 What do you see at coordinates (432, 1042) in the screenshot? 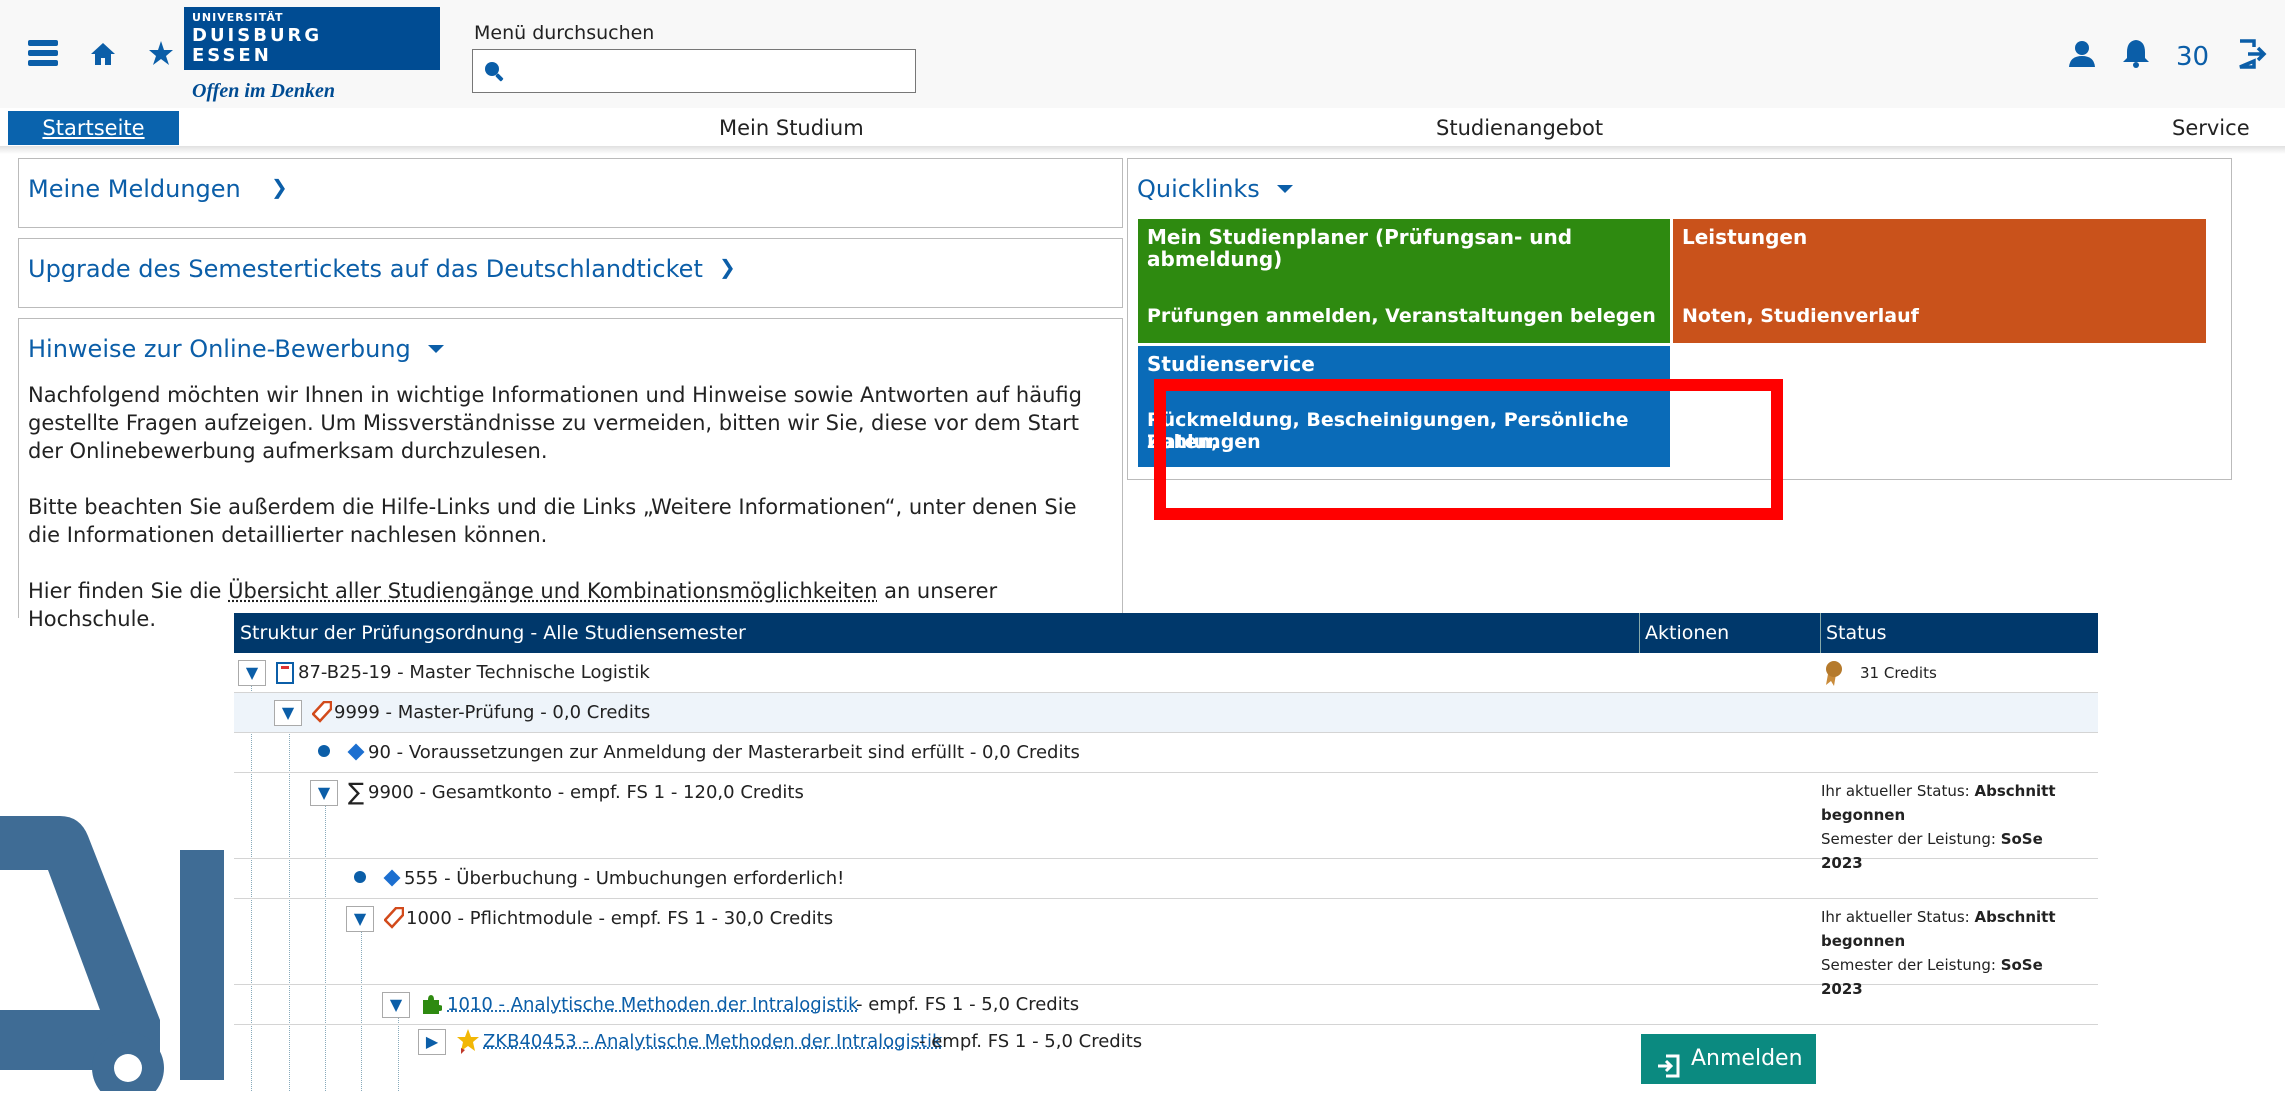
I see `expand-caret: ▶` at bounding box center [432, 1042].